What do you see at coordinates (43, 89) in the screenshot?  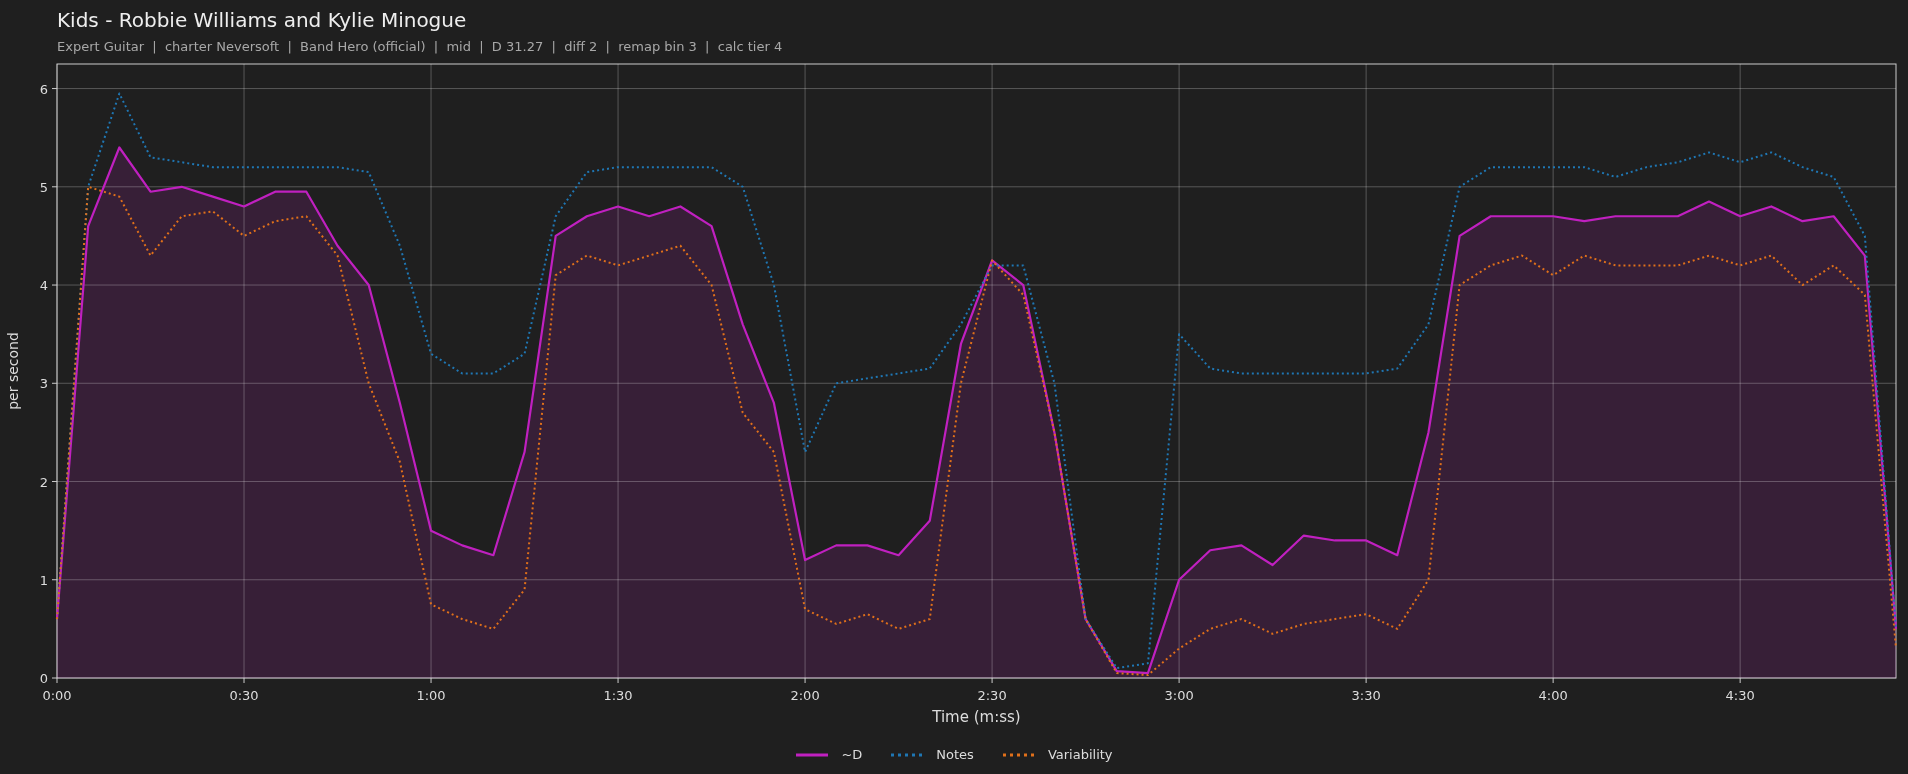 I see `y-tick-label: 6` at bounding box center [43, 89].